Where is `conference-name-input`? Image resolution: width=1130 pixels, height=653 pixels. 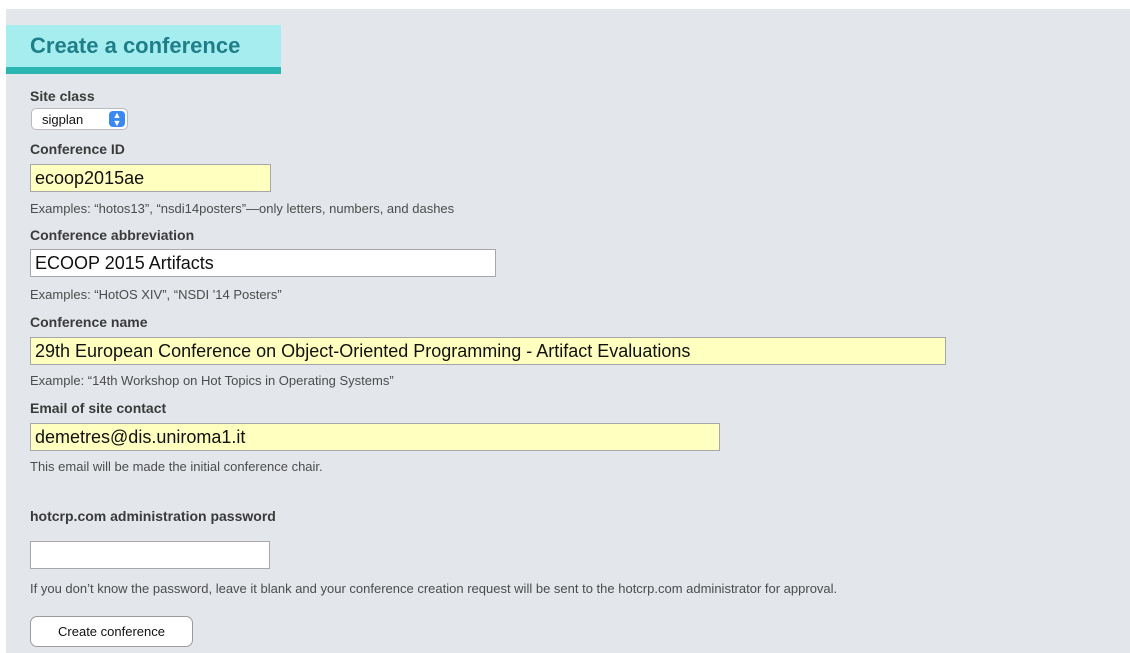 conference-name-input is located at coordinates (488, 351).